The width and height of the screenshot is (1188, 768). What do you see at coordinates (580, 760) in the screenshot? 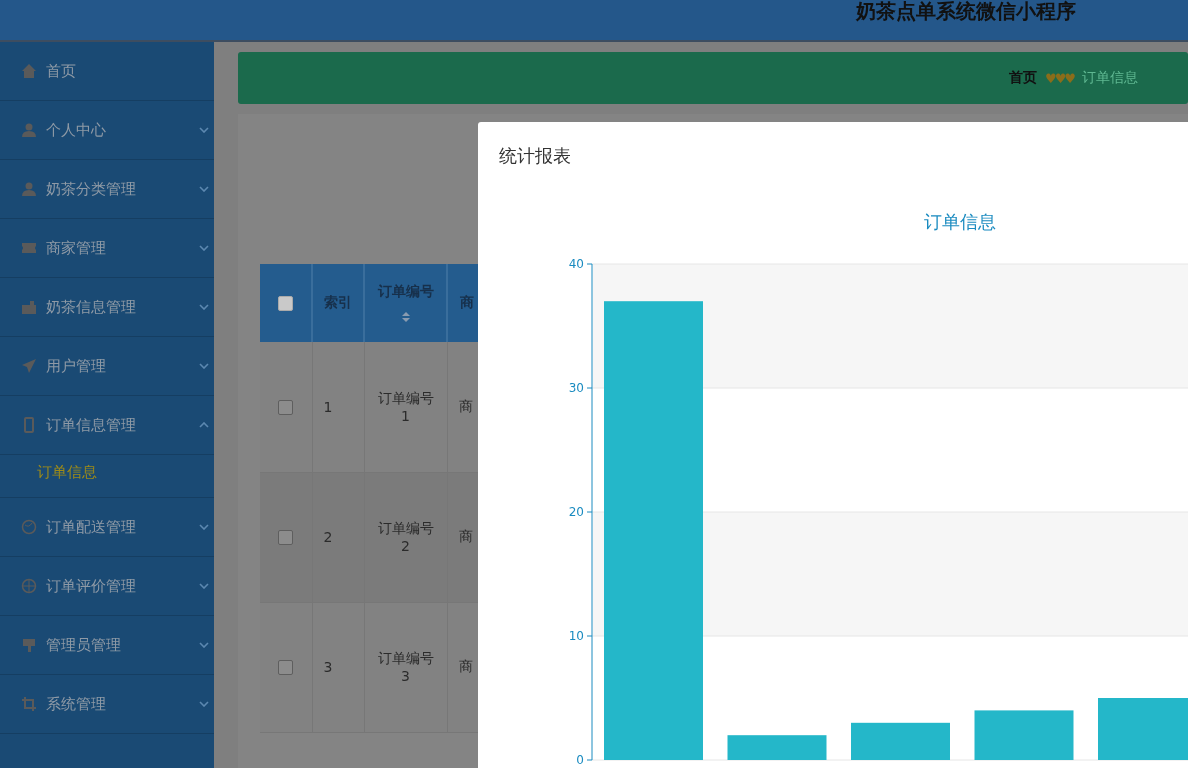
I see `axis-tick-label: 0` at bounding box center [580, 760].